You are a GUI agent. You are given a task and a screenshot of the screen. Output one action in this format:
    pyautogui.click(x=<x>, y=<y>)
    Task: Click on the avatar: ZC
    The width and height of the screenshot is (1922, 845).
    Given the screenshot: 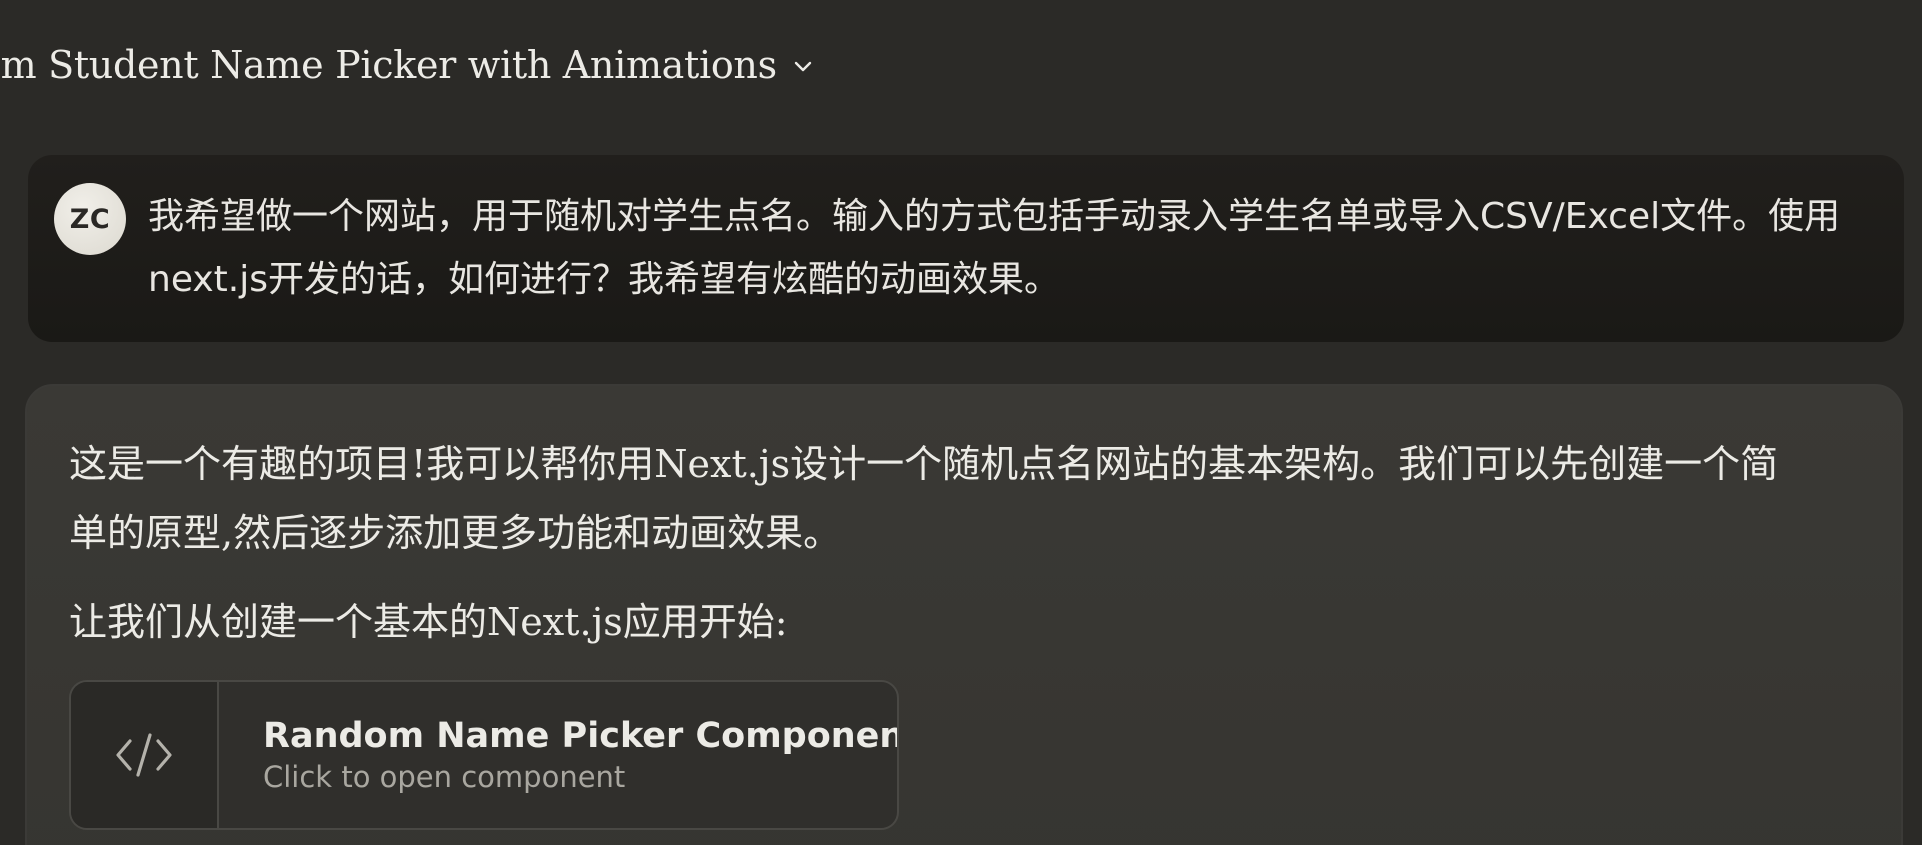 What is the action you would take?
    pyautogui.click(x=90, y=219)
    